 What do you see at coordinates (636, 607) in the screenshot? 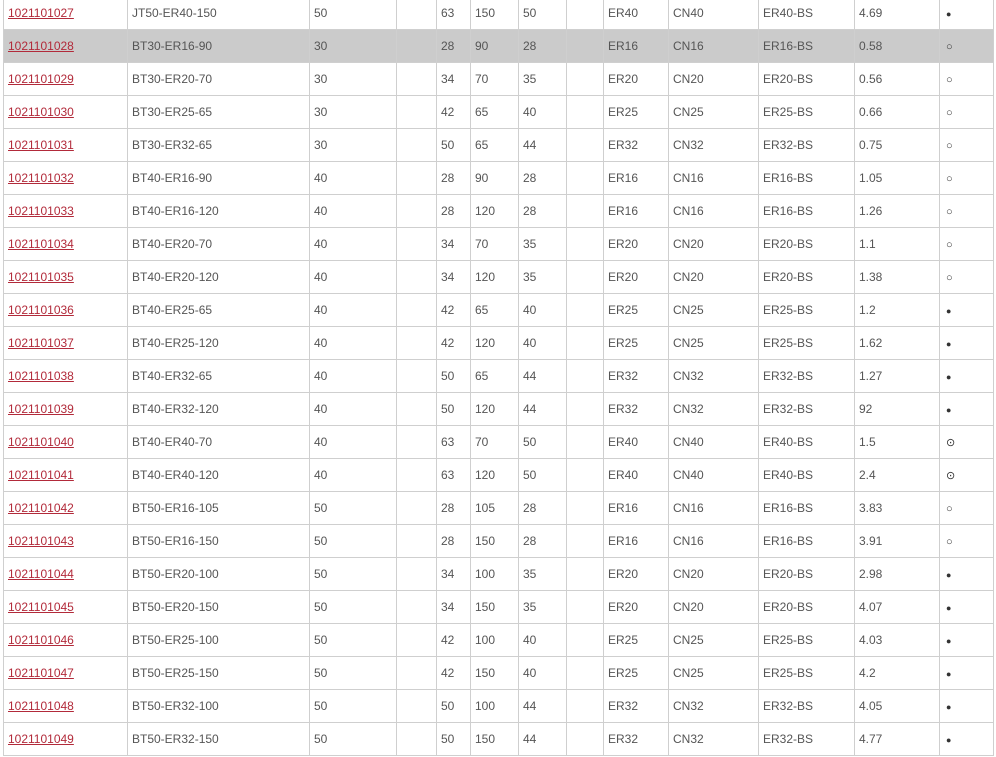
I see `collet-cell: ER20` at bounding box center [636, 607].